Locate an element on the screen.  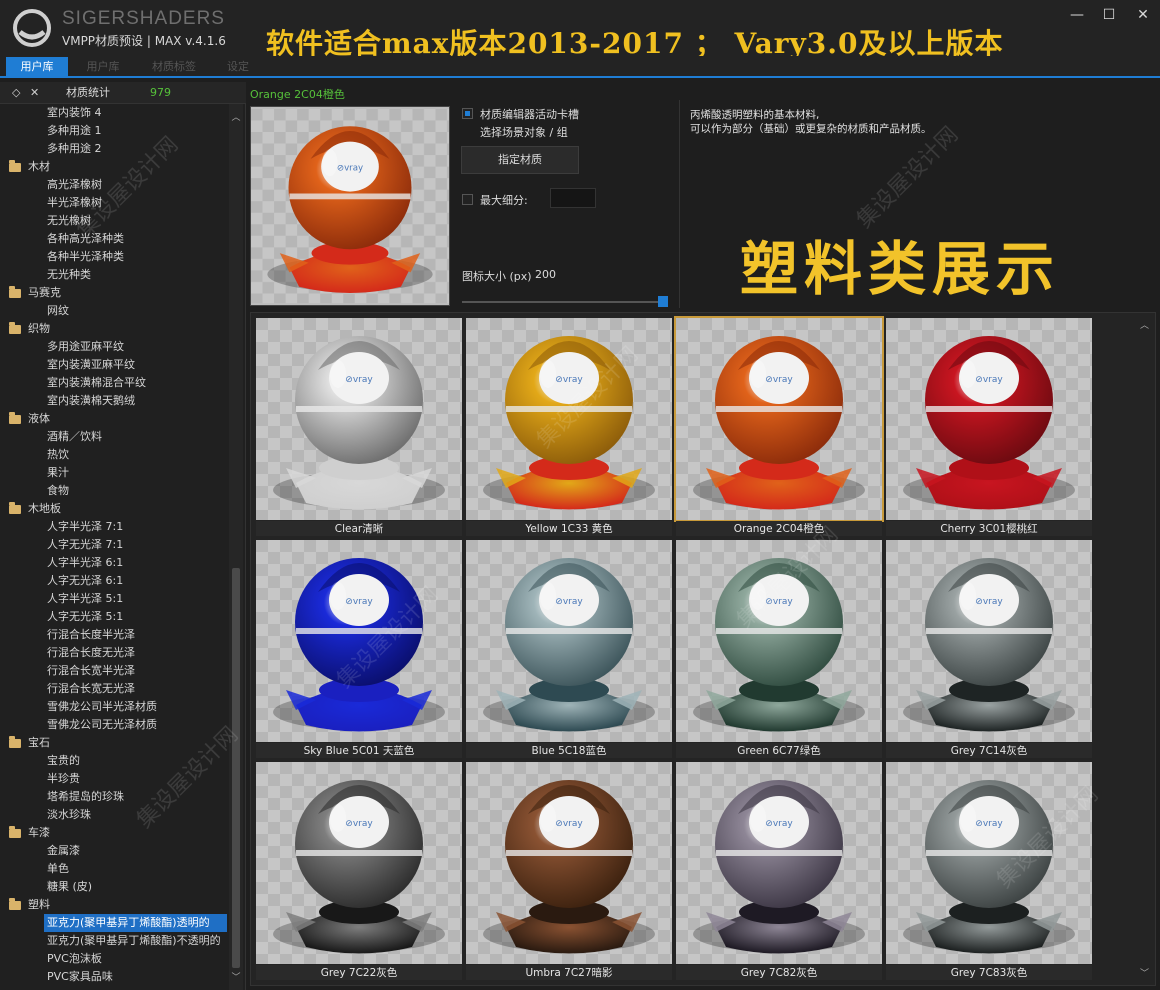
tree-item: 半光泽橡树 is located at coordinates (114, 203).